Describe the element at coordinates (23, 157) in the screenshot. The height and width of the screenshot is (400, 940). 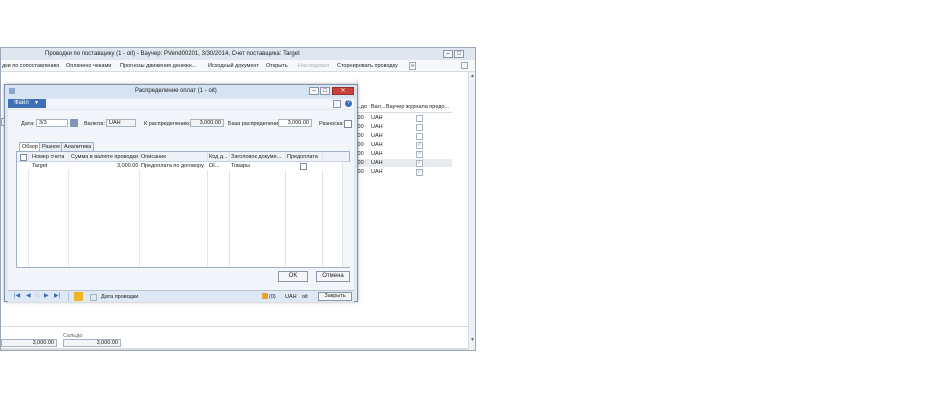
I see `select-all-checkbox` at that location.